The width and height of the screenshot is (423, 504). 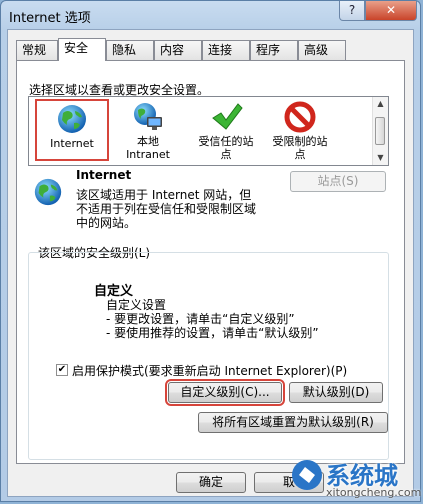 What do you see at coordinates (274, 50) in the screenshot?
I see `tab-programs: 程序` at bounding box center [274, 50].